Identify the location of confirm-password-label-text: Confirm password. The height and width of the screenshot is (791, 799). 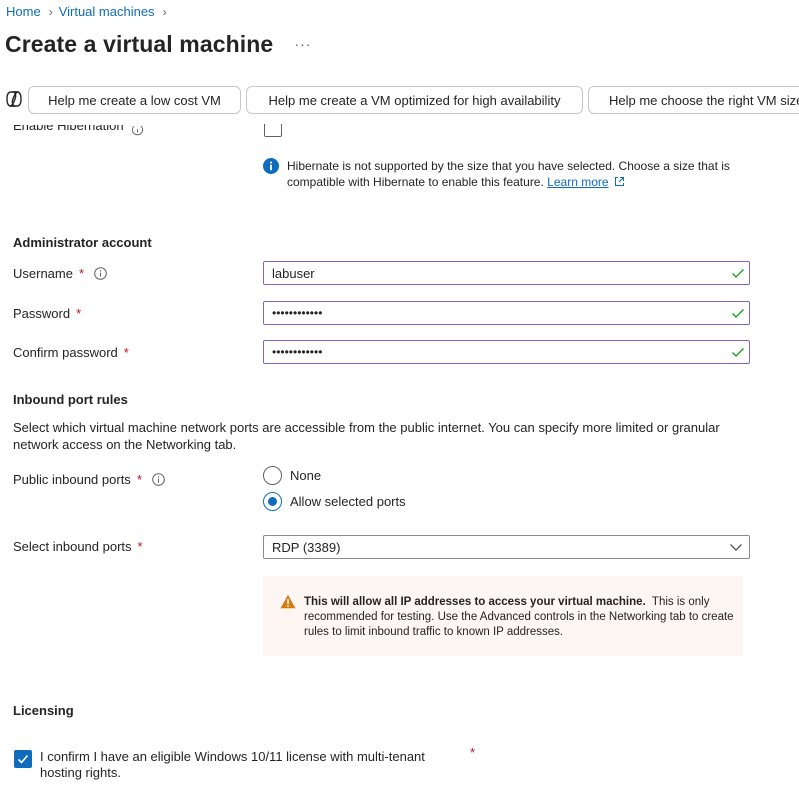
(65, 352).